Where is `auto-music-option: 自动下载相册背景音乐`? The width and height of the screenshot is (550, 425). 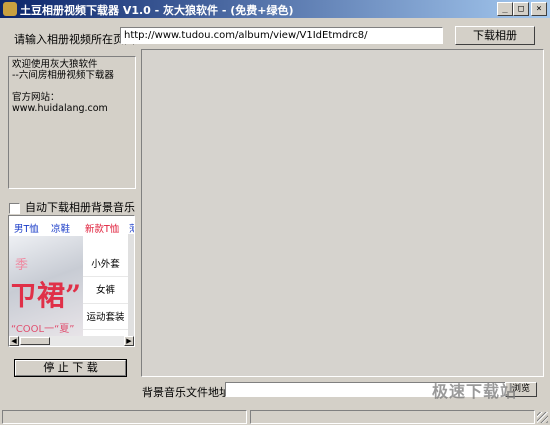 auto-music-option: 自动下载相册背景音乐 is located at coordinates (72, 207).